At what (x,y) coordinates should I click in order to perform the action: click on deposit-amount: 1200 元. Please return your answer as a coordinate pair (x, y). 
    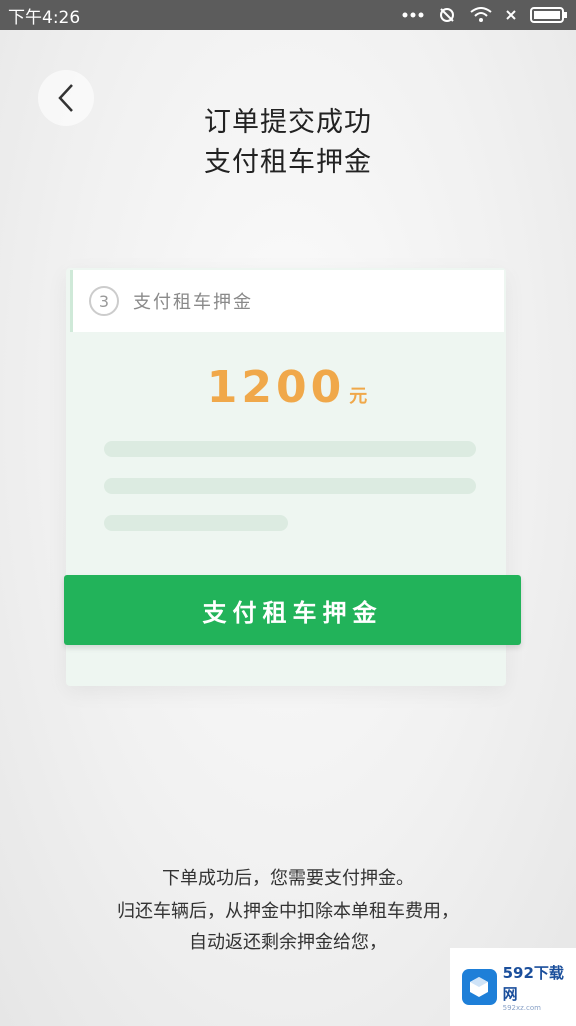
    Looking at the image, I should click on (287, 387).